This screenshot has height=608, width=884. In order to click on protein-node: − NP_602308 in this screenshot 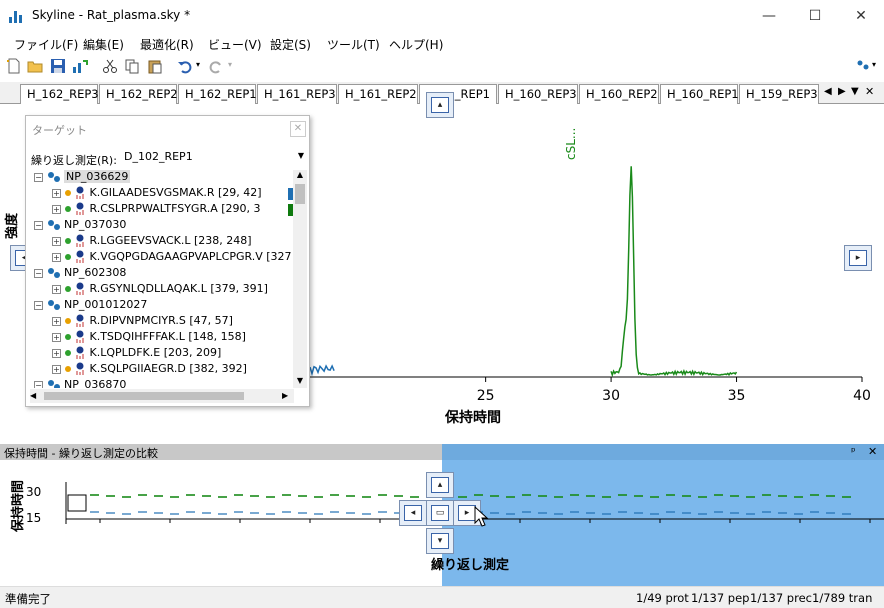, I will do `click(80, 274)`.